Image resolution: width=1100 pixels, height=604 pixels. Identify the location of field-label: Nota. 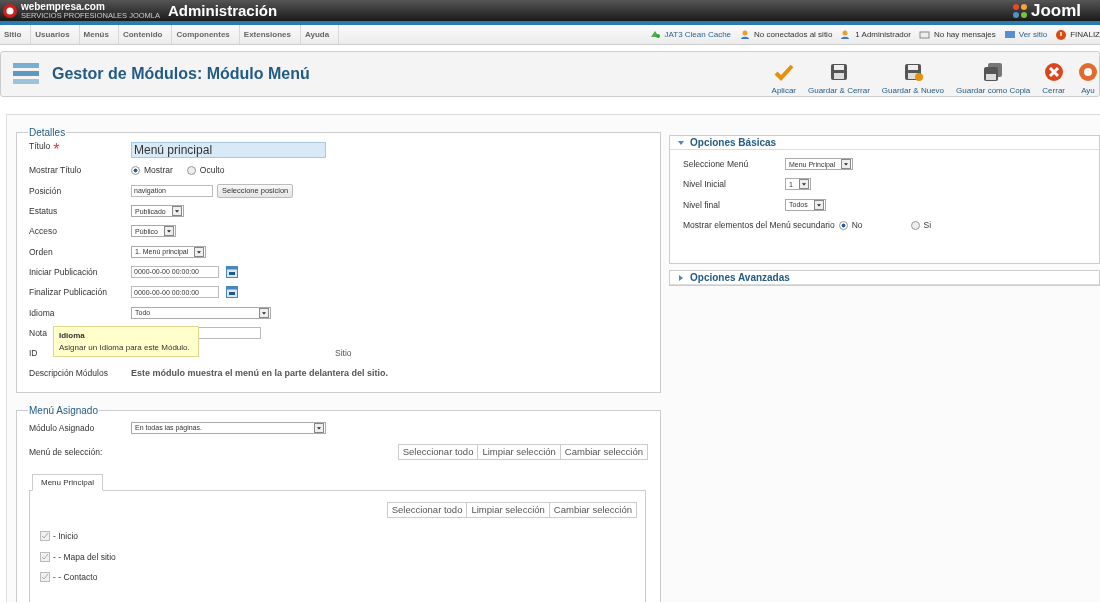
(38, 332).